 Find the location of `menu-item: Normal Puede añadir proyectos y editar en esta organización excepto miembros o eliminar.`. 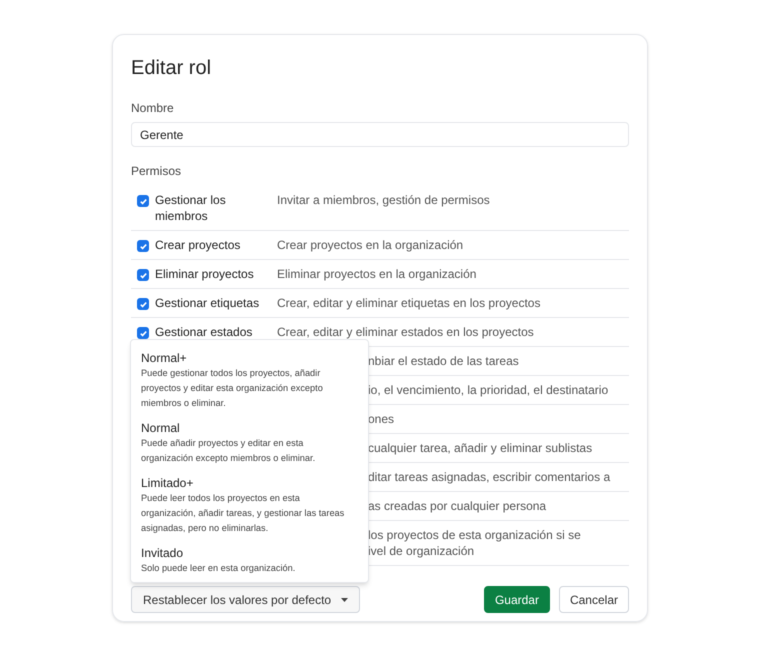

menu-item: Normal Puede añadir proyectos y editar en esta organización excepto miembros o eliminar. is located at coordinates (249, 443).